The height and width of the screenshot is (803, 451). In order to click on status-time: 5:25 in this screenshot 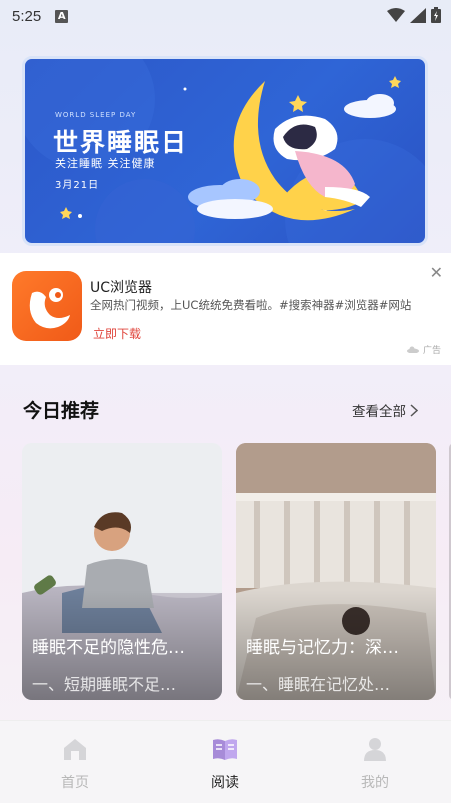, I will do `click(27, 16)`.